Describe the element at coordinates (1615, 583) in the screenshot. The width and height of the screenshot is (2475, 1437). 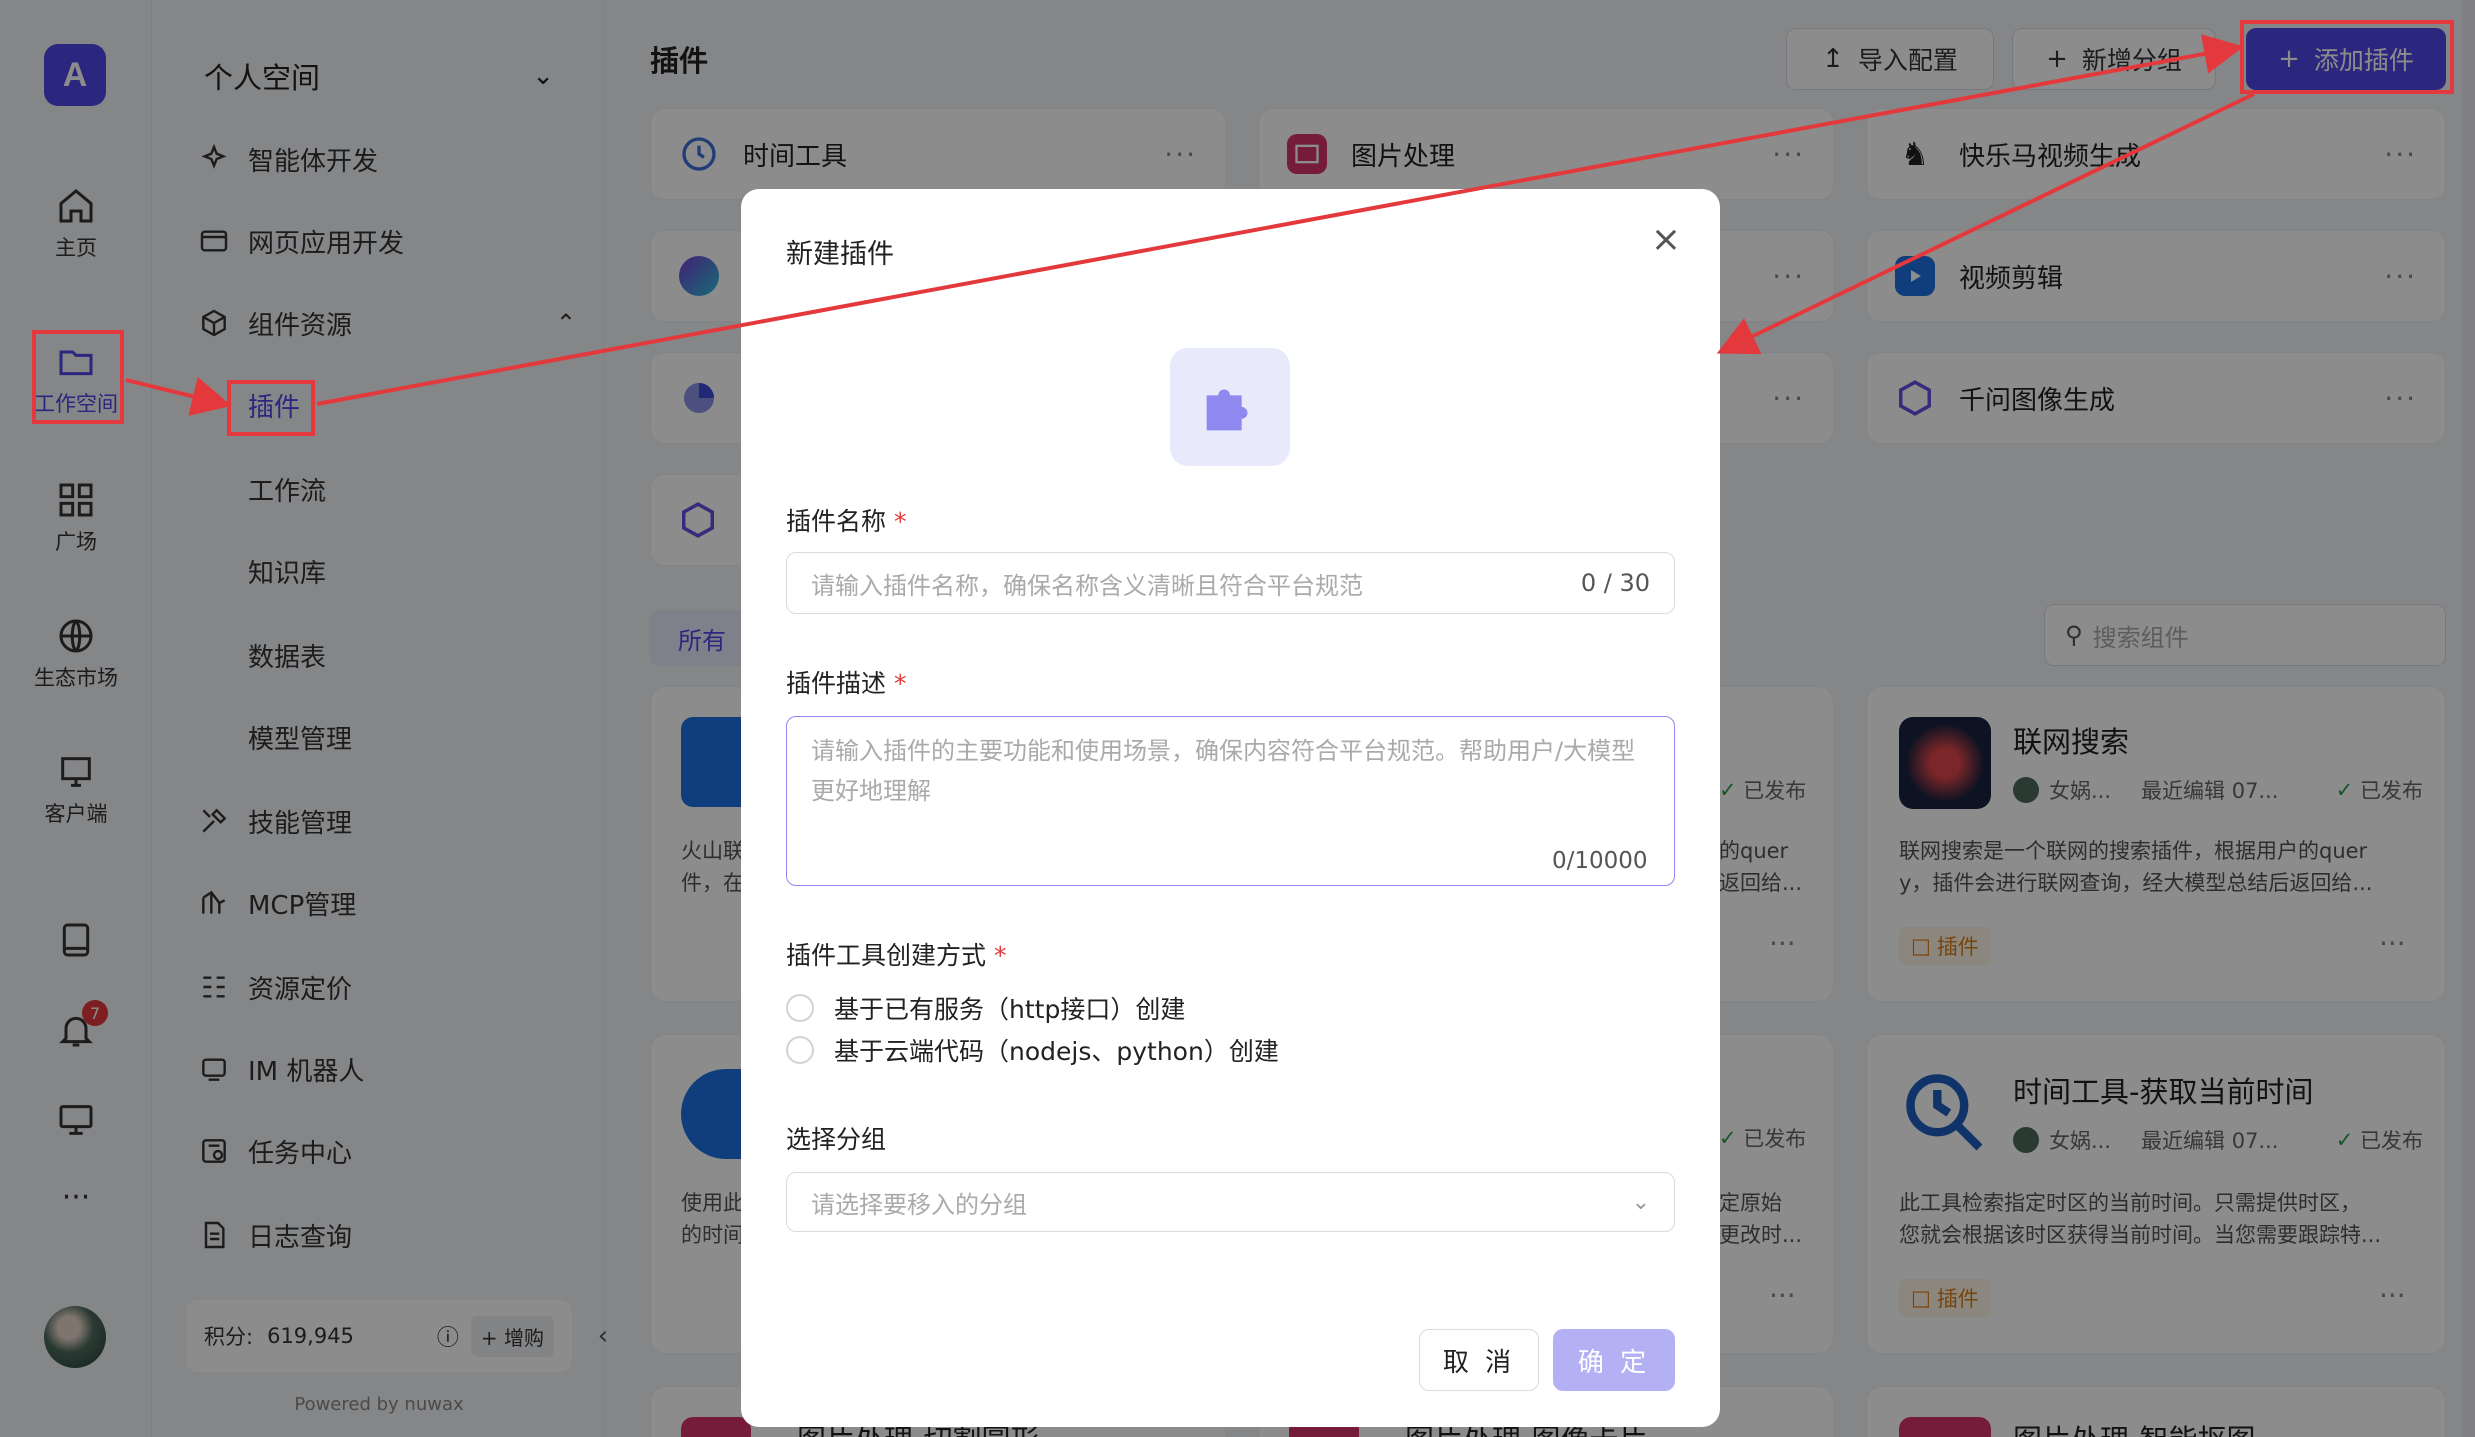
I see `name-char-count: 0 / 30` at that location.